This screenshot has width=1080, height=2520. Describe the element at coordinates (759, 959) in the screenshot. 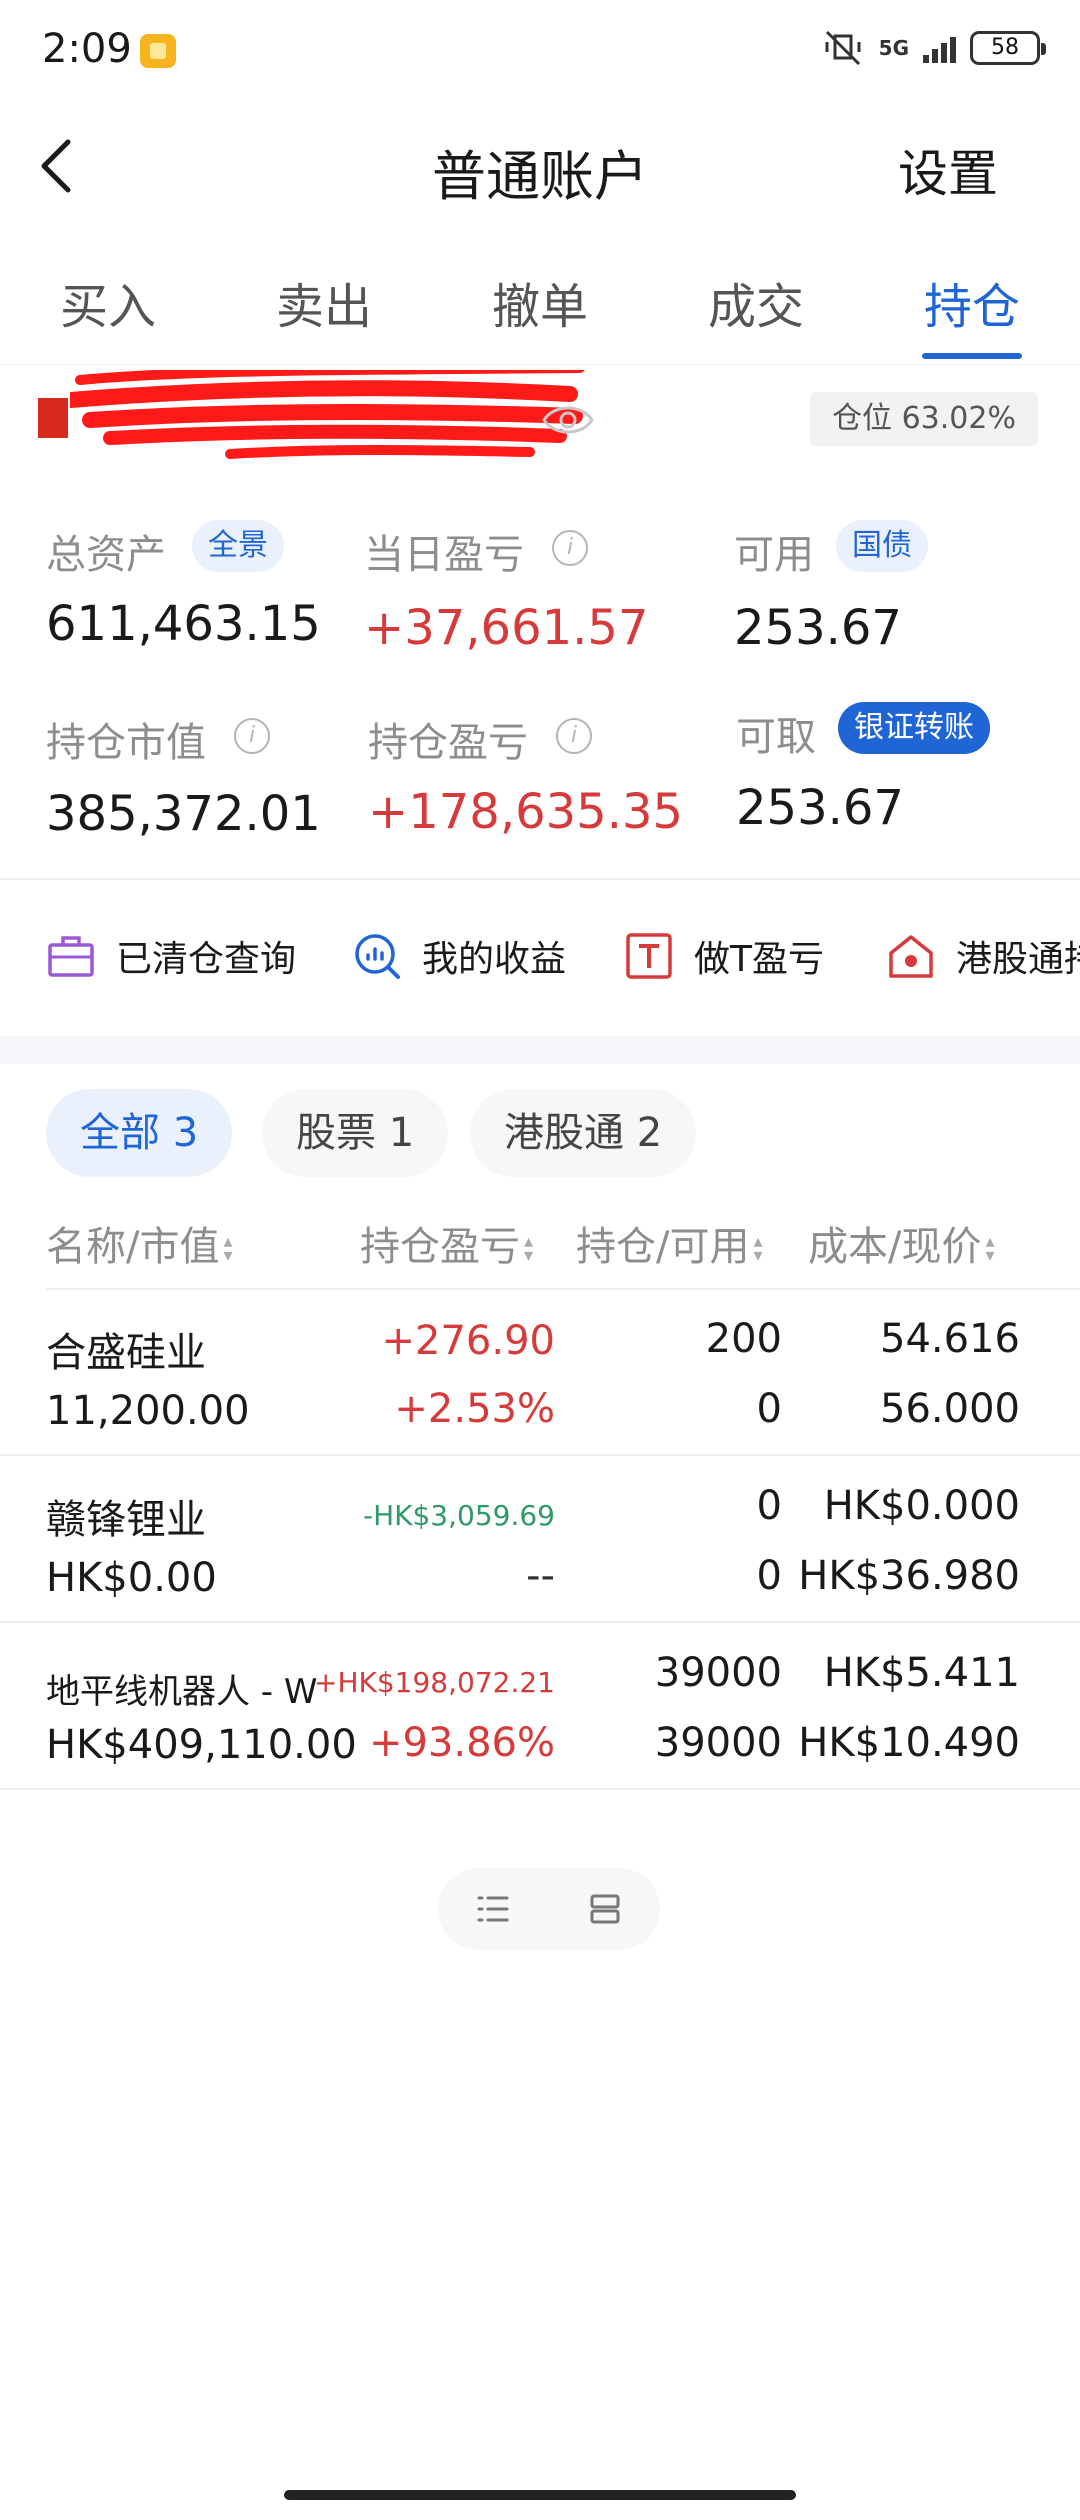

I see `quick-action-label: 做T盈亏` at that location.